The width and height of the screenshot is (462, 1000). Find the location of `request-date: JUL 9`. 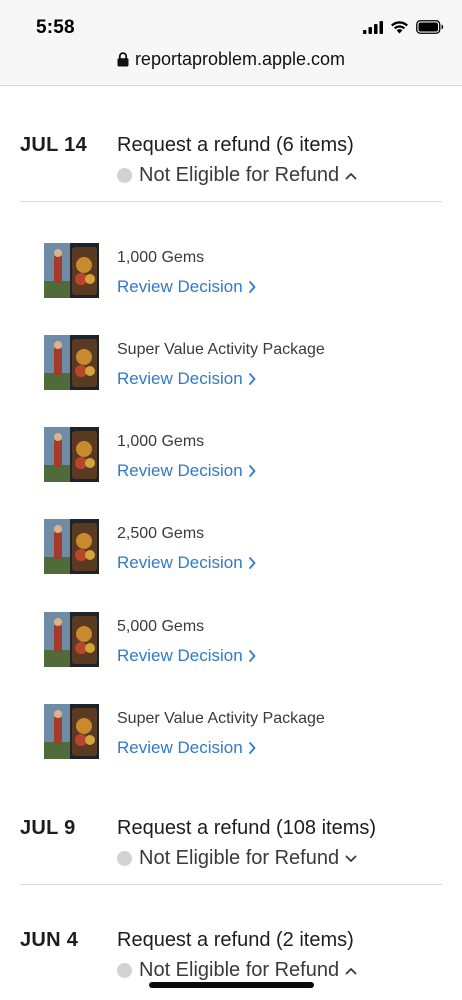

request-date: JUL 9 is located at coordinates (48, 828).